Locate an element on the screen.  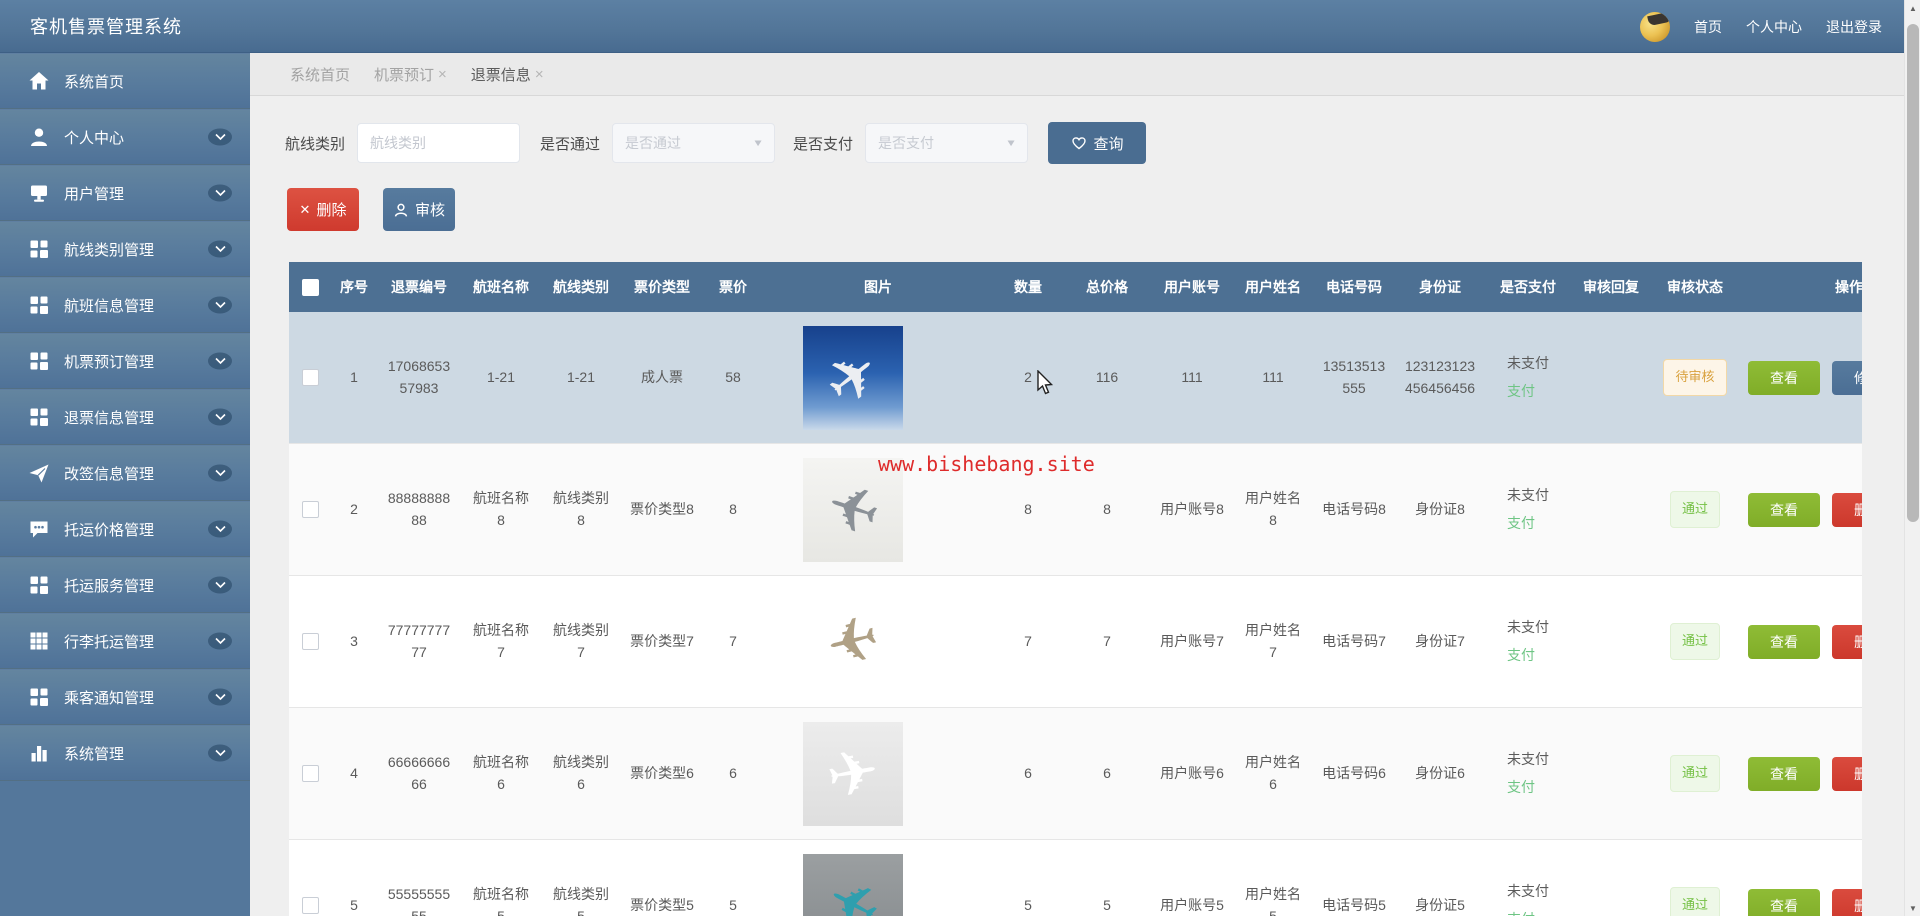
pay-filter-label: 是否支付 is located at coordinates (823, 144).